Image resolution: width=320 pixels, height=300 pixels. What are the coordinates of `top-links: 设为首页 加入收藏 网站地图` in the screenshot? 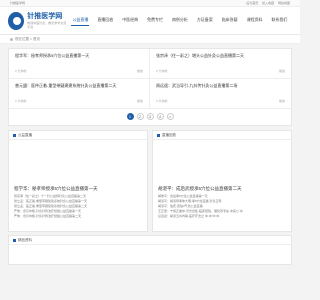 It's located at (266, 3).